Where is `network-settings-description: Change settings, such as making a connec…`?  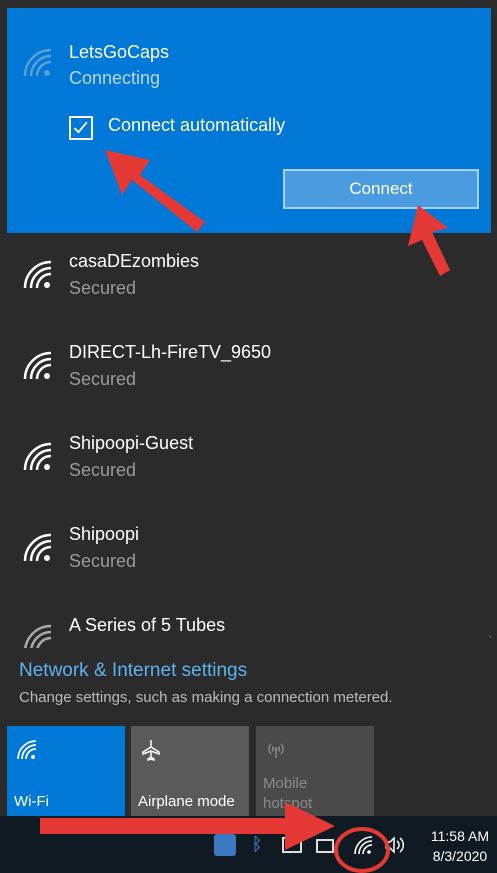
network-settings-description: Change settings, such as making a connec… is located at coordinates (206, 697).